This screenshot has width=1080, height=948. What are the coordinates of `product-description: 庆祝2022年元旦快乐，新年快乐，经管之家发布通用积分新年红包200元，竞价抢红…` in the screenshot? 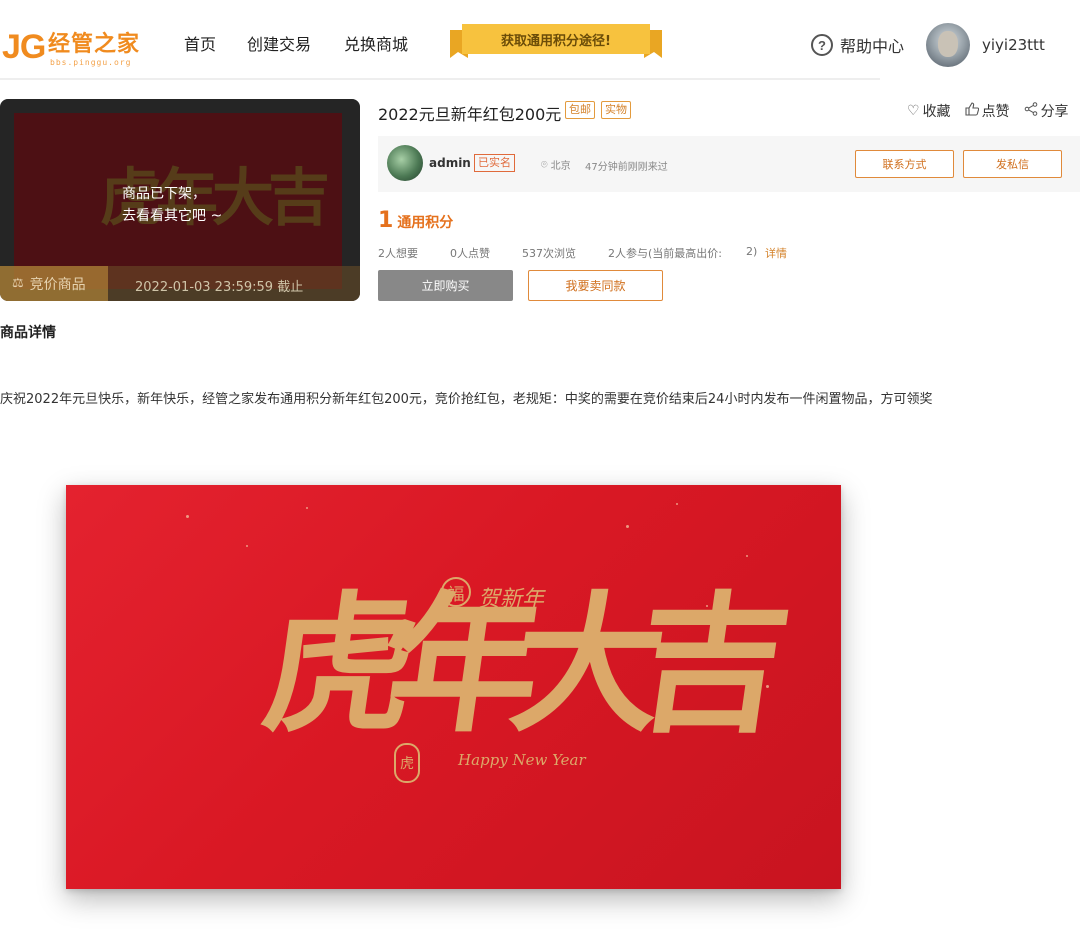 It's located at (466, 399).